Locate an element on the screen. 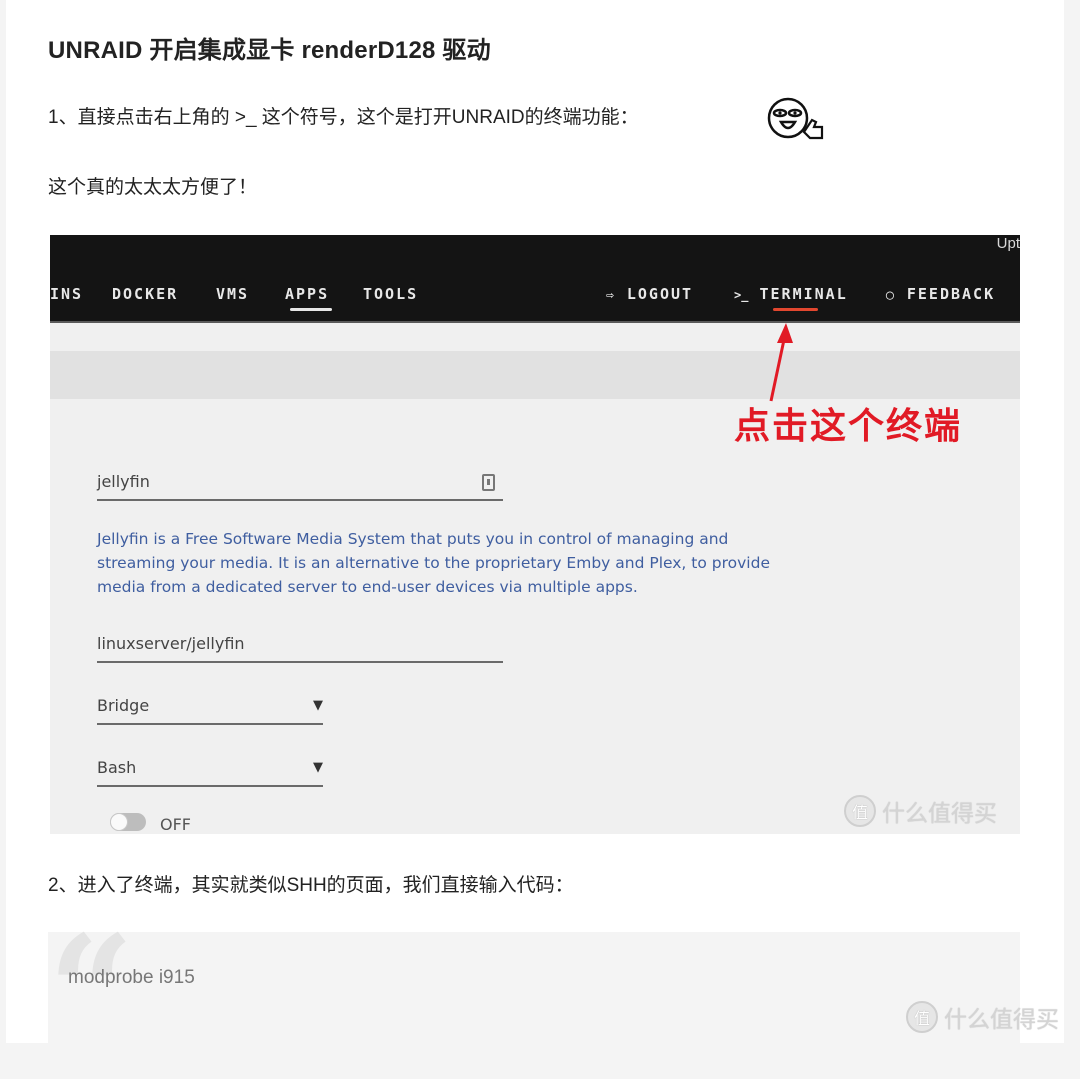  toggle-label: OFF is located at coordinates (175, 824).